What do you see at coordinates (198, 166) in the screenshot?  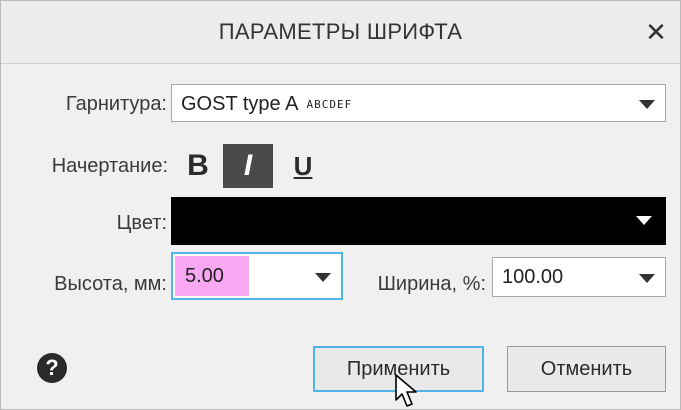 I see `bold-button: B` at bounding box center [198, 166].